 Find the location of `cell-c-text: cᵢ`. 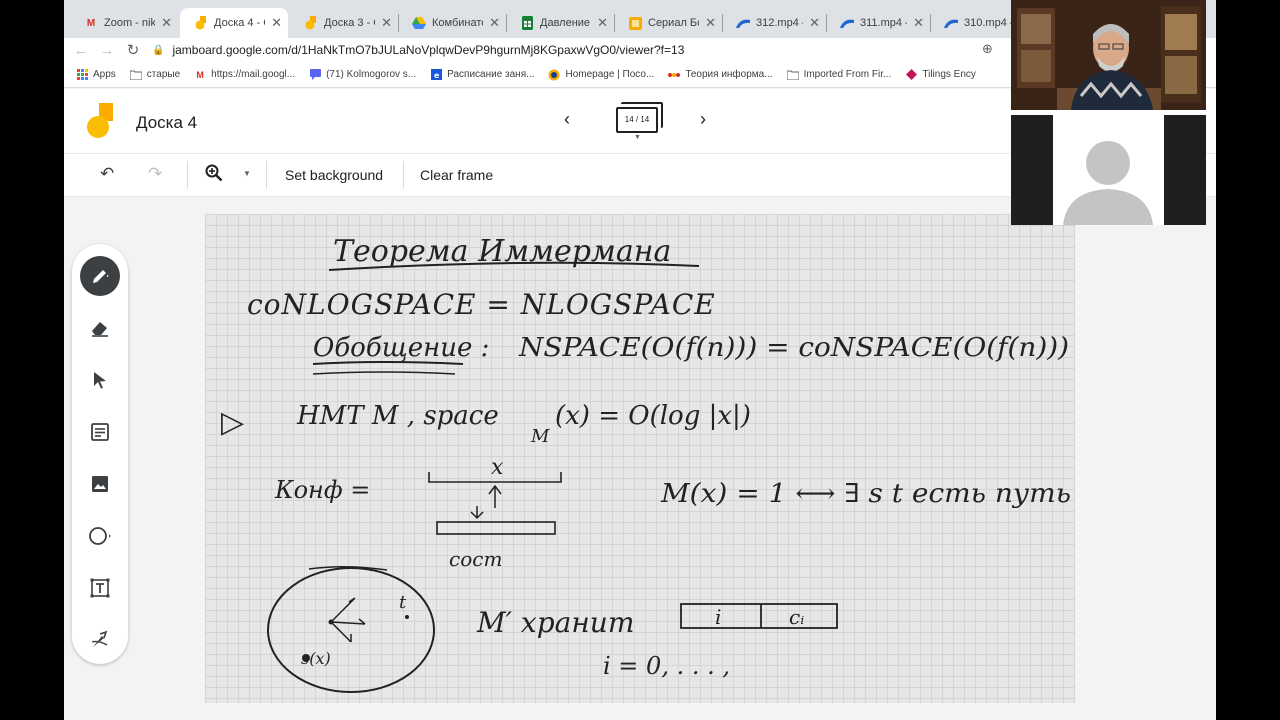

cell-c-text: cᵢ is located at coordinates (796, 617).